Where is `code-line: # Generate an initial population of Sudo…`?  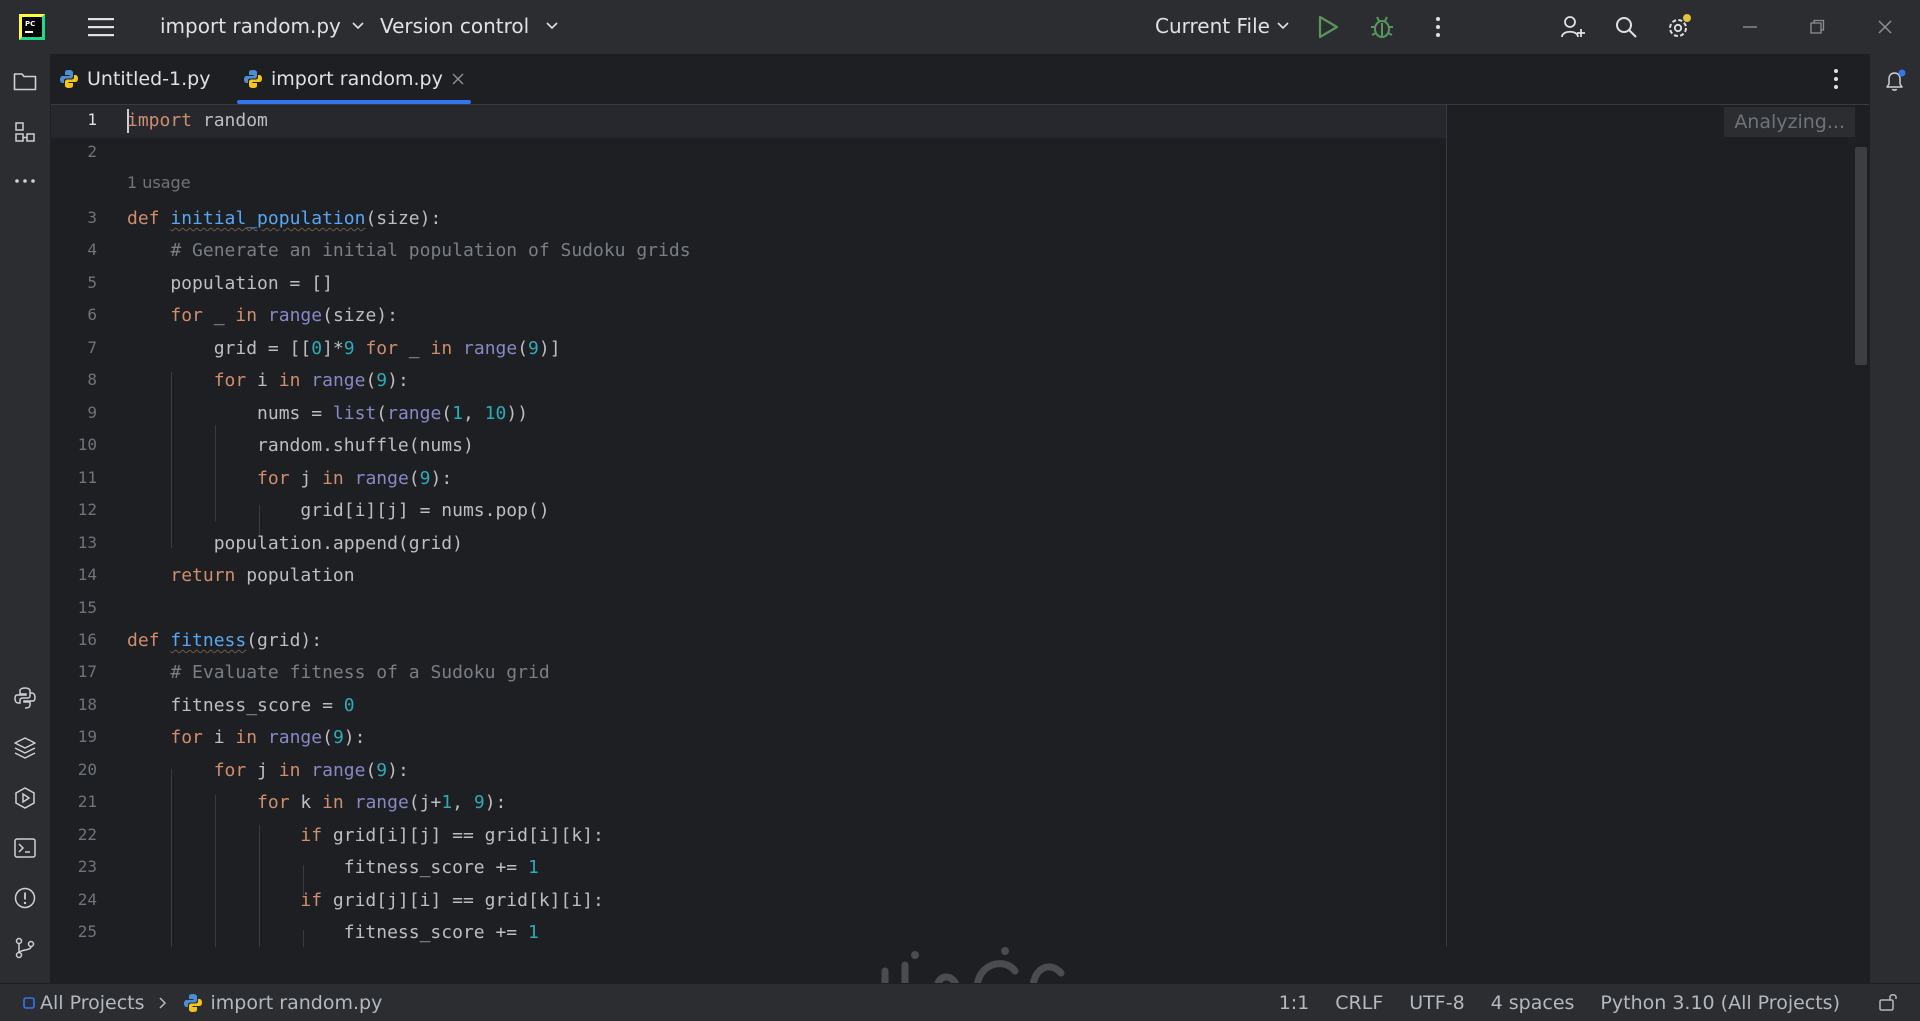
code-line: # Generate an initial population of Sudo… is located at coordinates (408, 251).